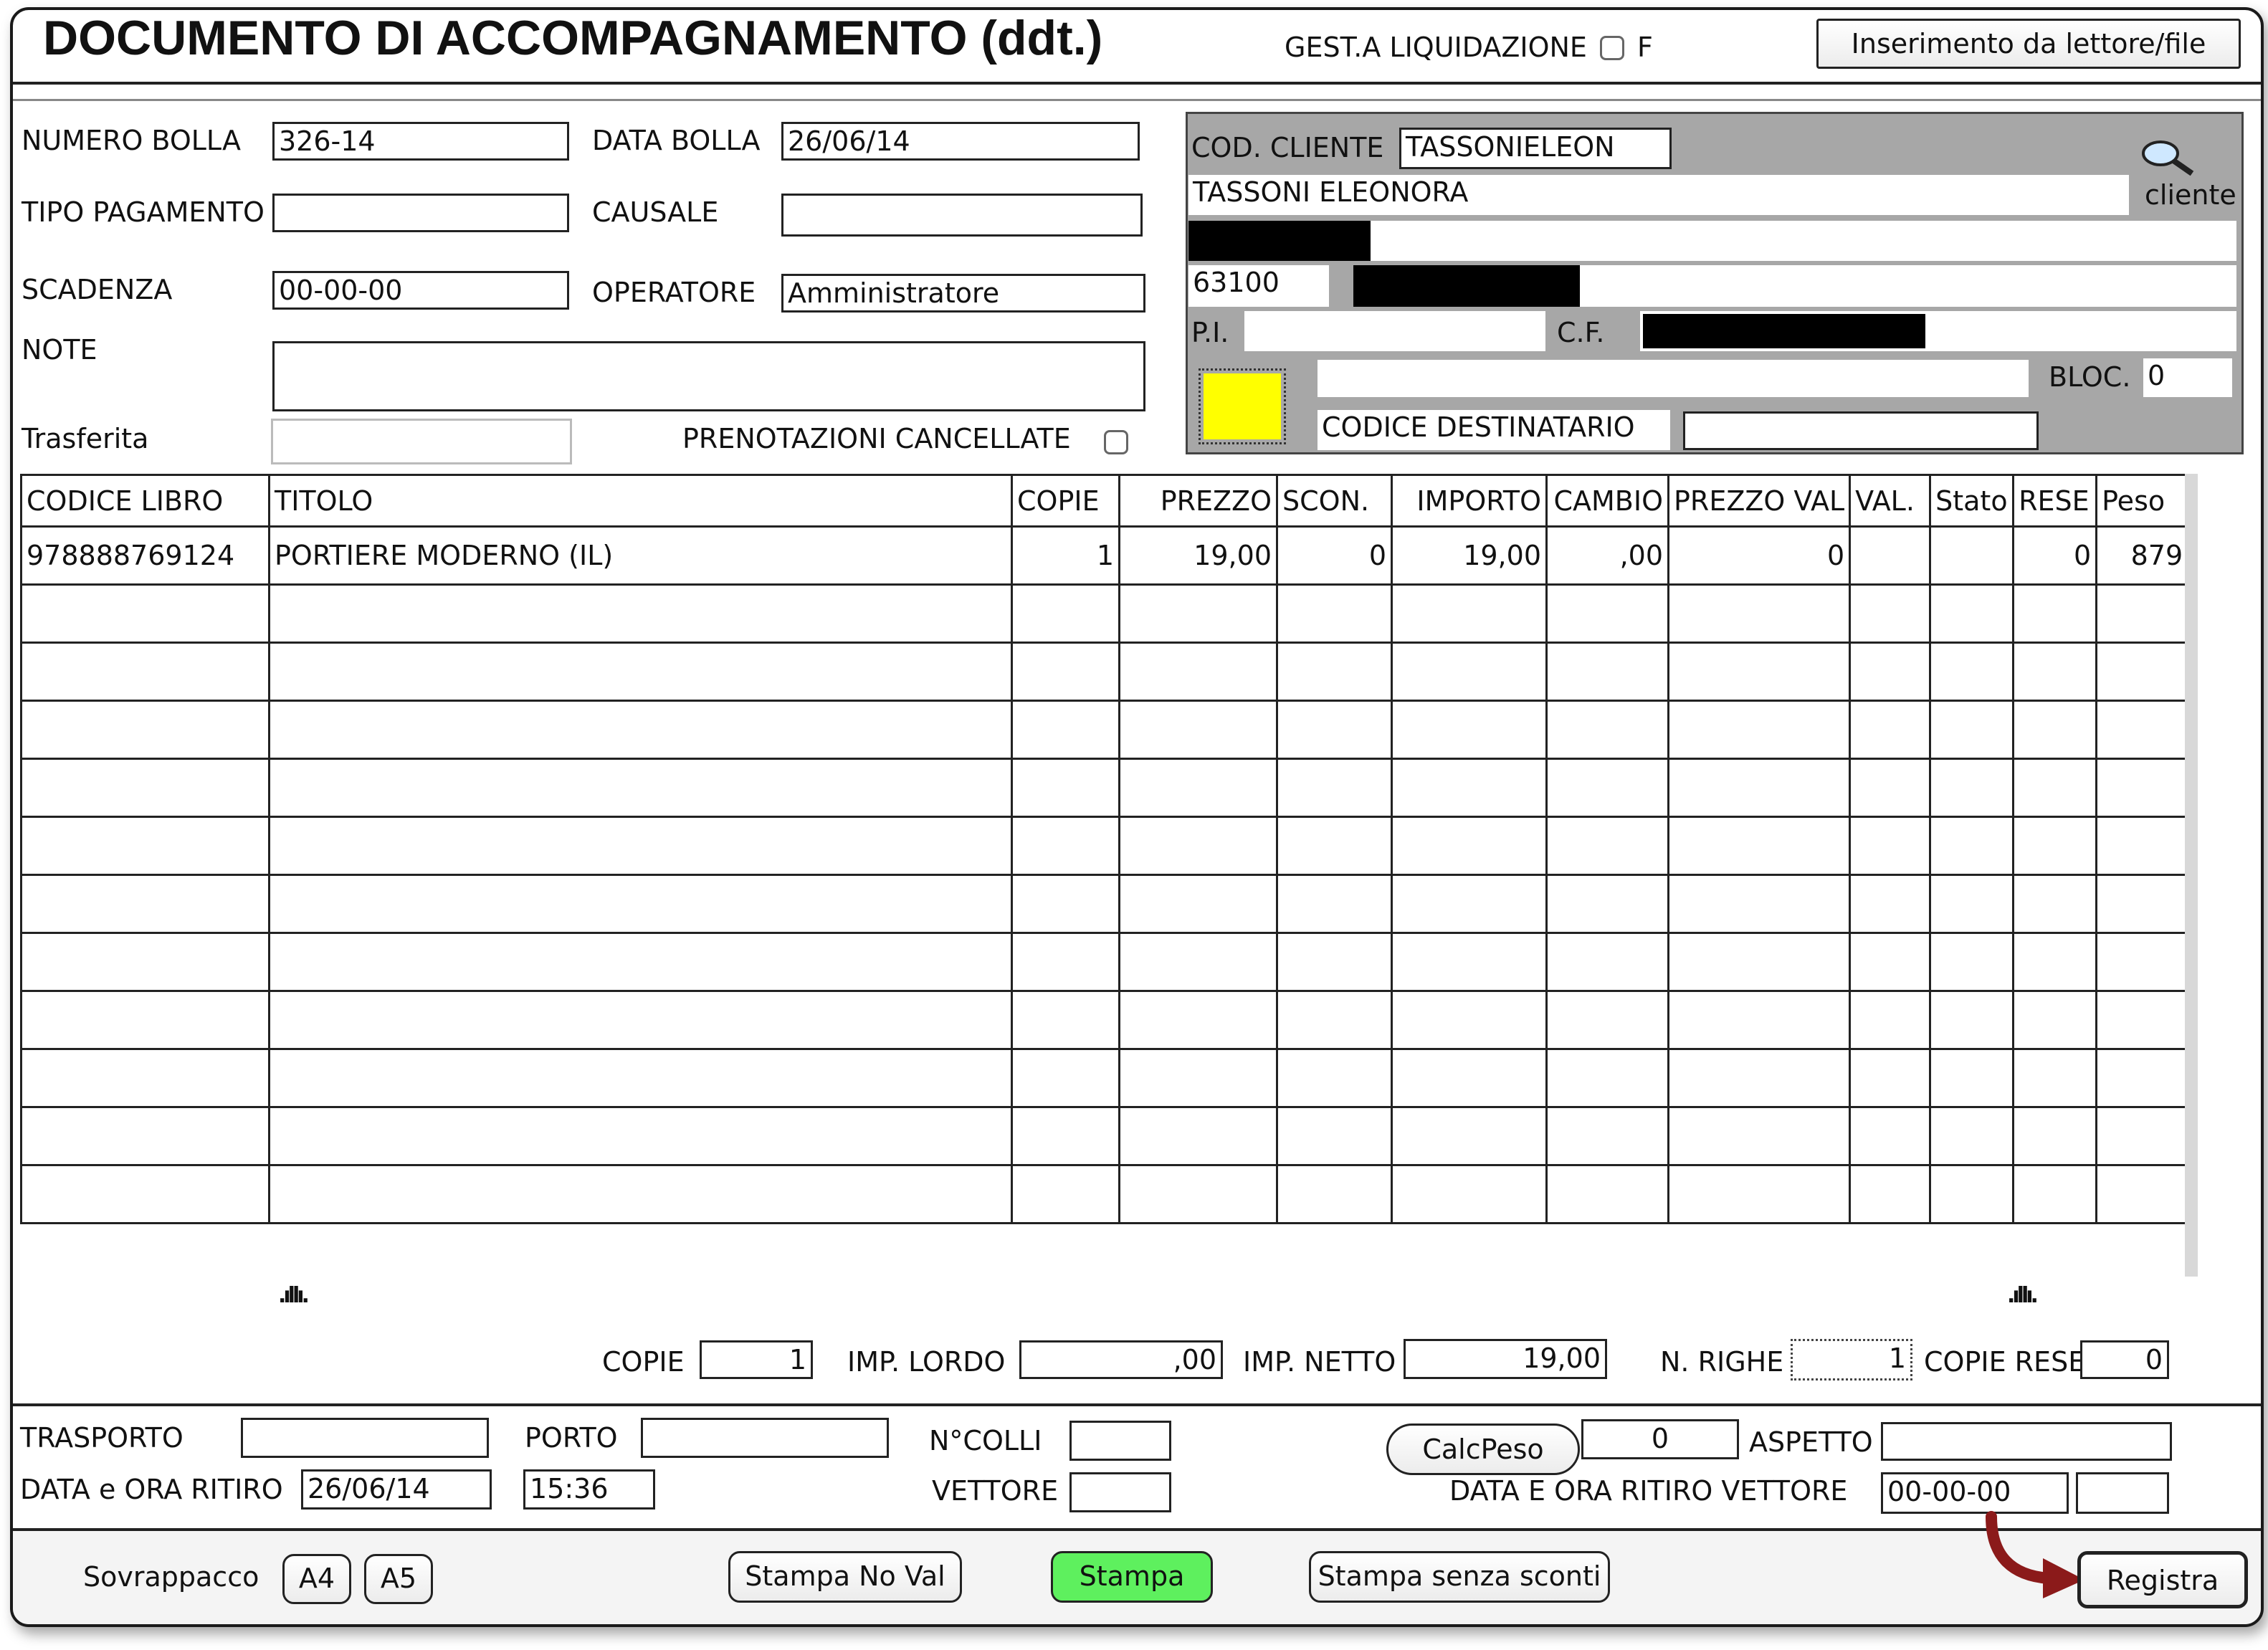 This screenshot has height=1650, width=2268. I want to click on tipo-pagamento-field, so click(420, 213).